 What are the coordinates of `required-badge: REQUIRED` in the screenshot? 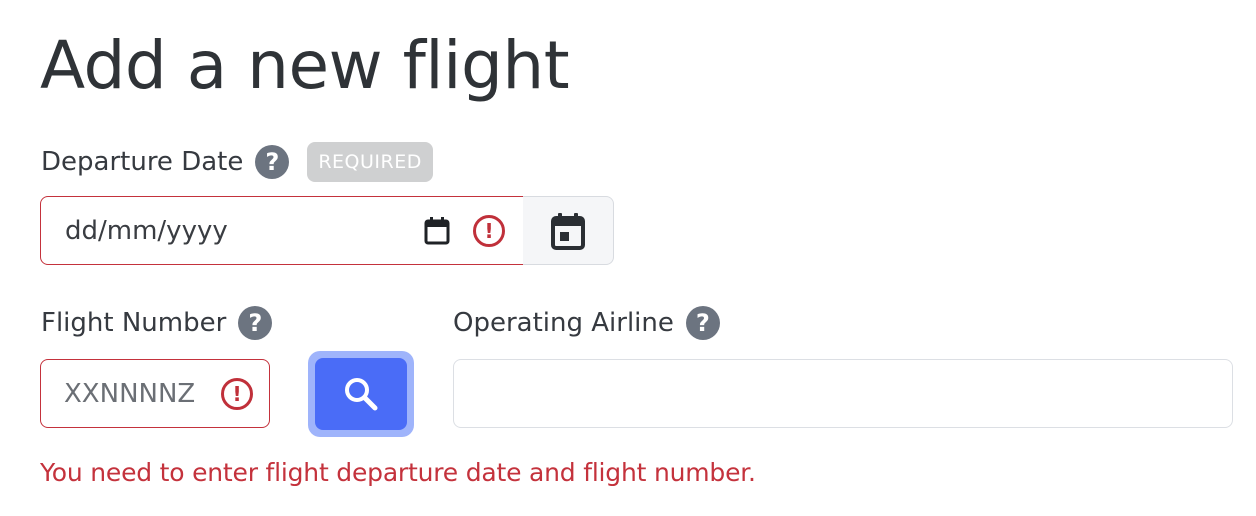 It's located at (370, 162).